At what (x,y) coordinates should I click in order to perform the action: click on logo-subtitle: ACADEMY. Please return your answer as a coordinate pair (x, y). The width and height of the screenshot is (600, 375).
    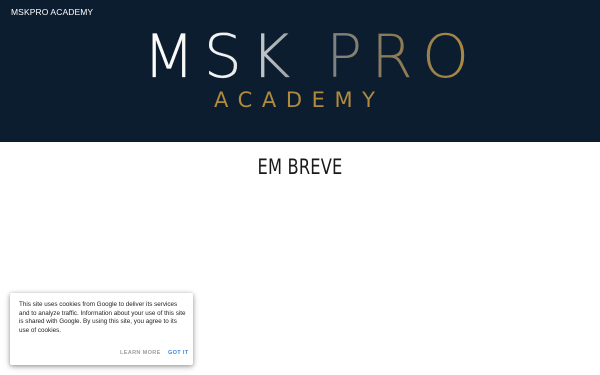
    Looking at the image, I should click on (299, 100).